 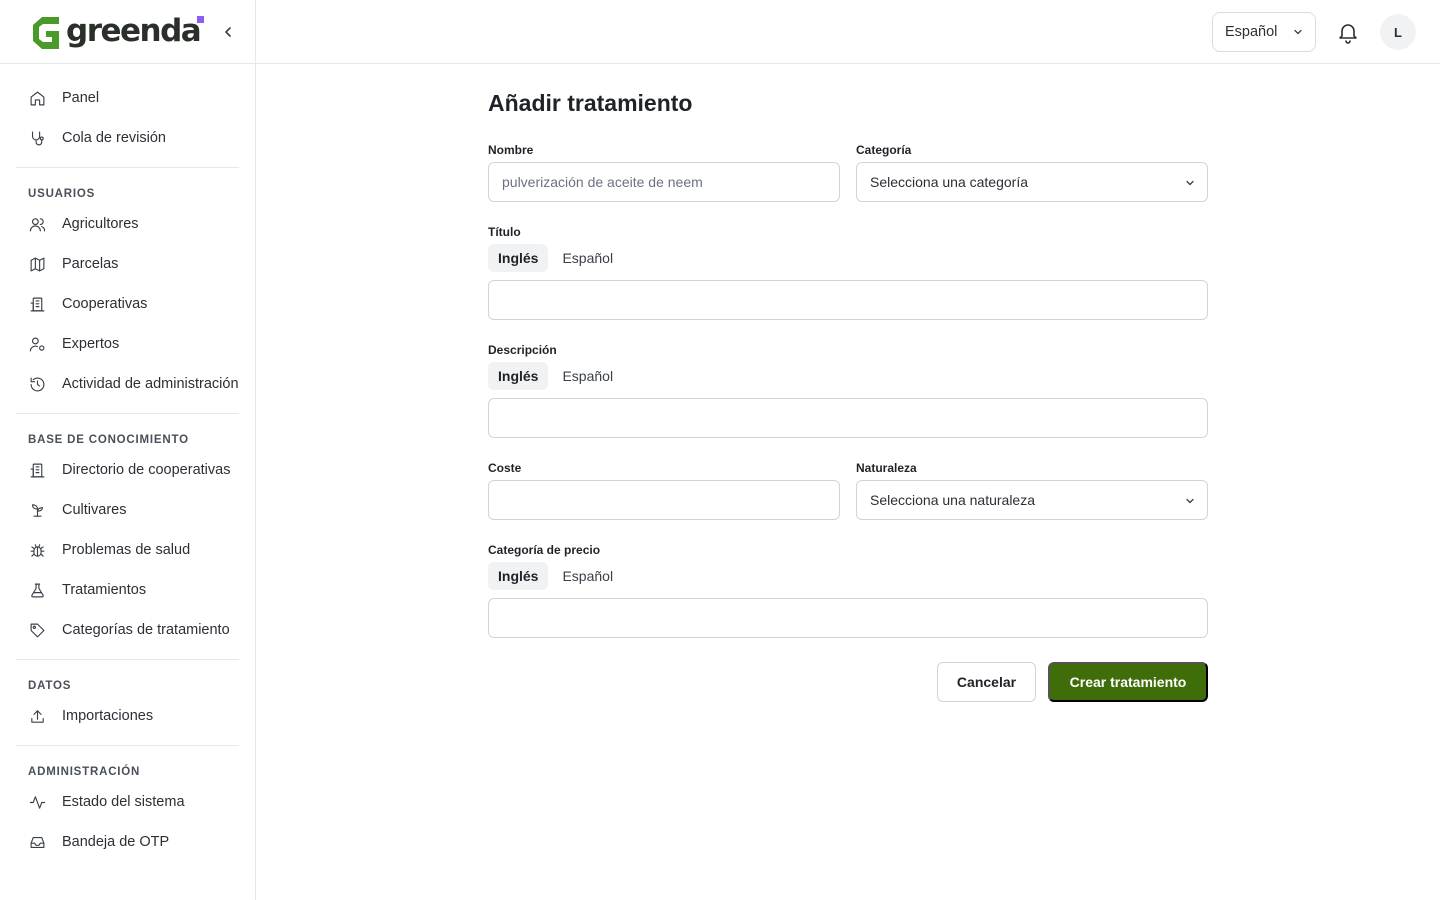 I want to click on price-category-label: Categoría de precio, so click(x=544, y=550).